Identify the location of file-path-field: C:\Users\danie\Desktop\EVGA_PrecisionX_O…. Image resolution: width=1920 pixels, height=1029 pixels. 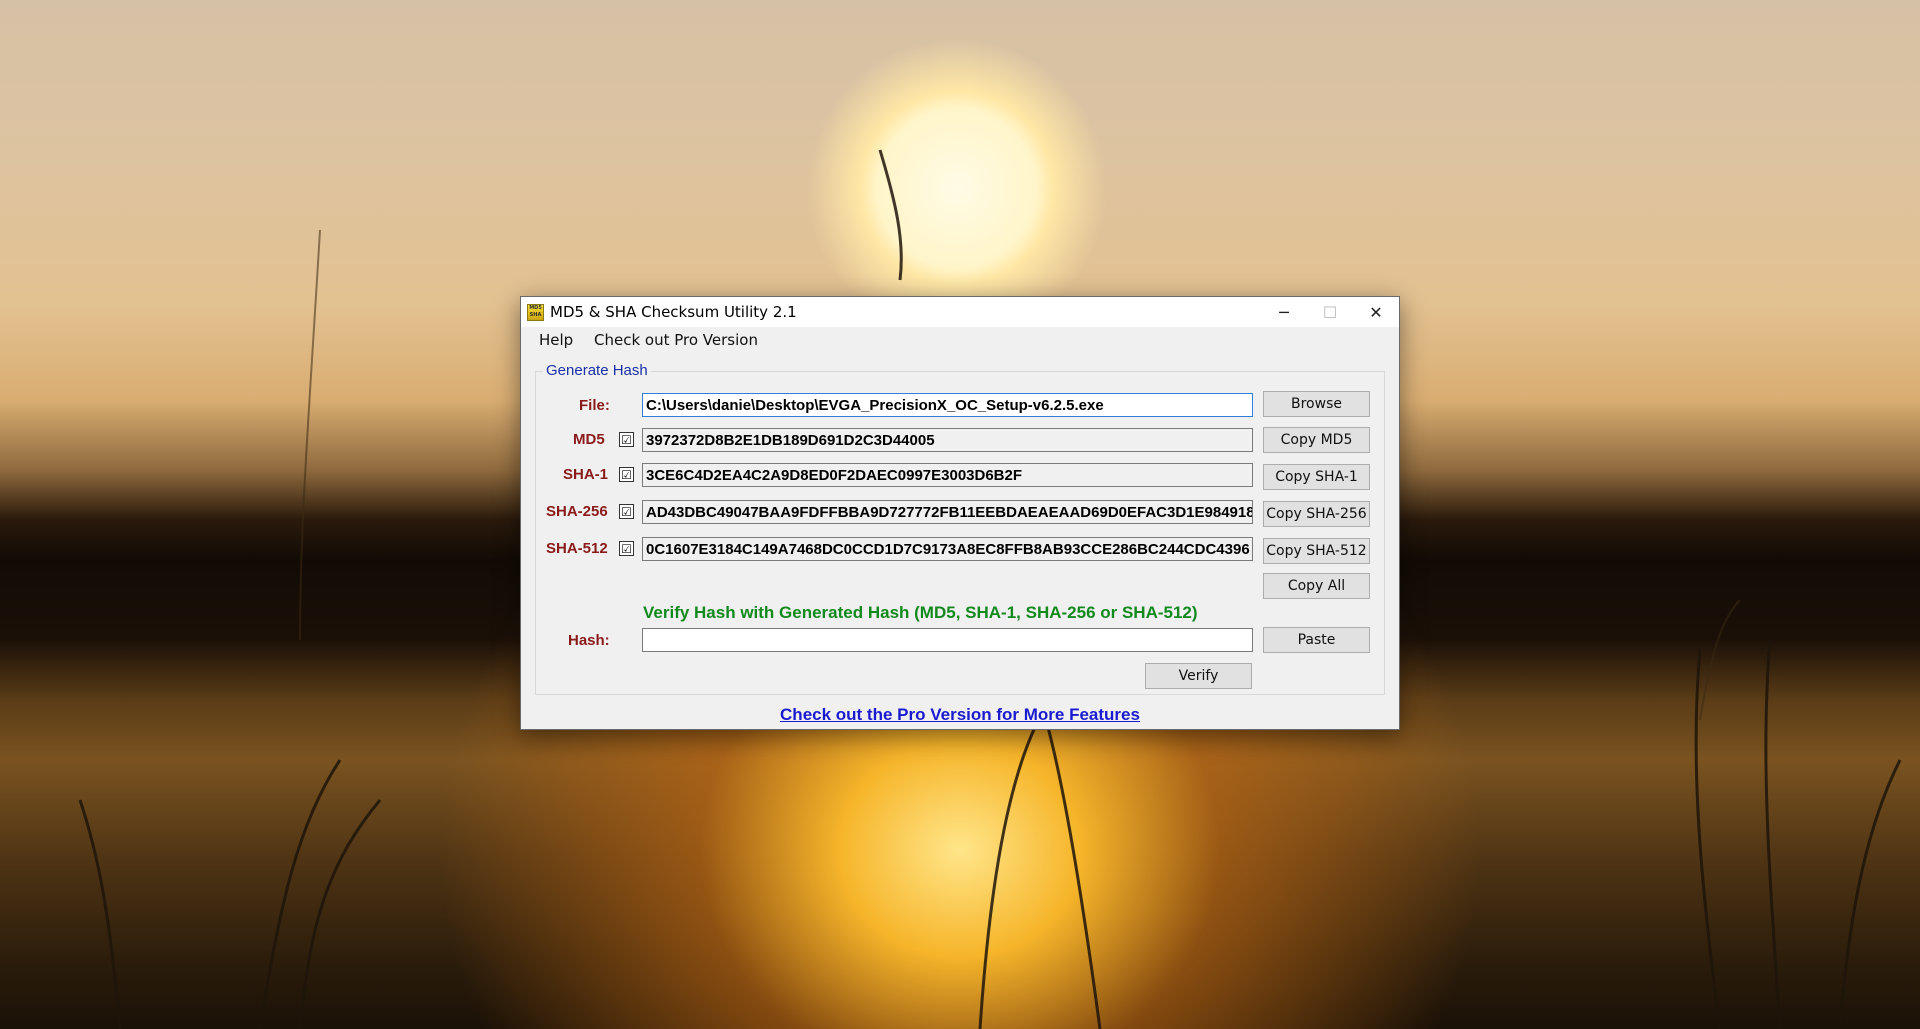
(947, 405).